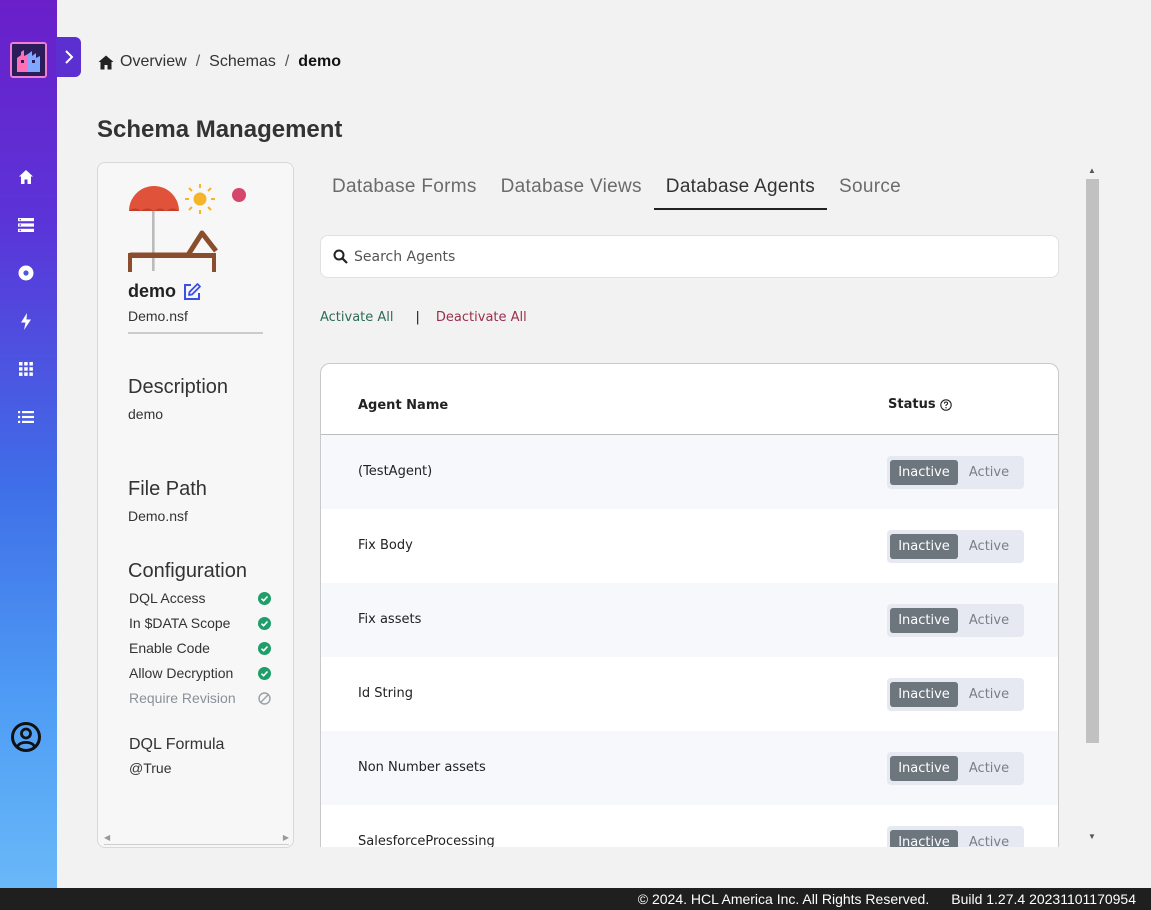 The height and width of the screenshot is (910, 1151). What do you see at coordinates (481, 317) in the screenshot?
I see `deactivate-all-link: Deactivate All` at bounding box center [481, 317].